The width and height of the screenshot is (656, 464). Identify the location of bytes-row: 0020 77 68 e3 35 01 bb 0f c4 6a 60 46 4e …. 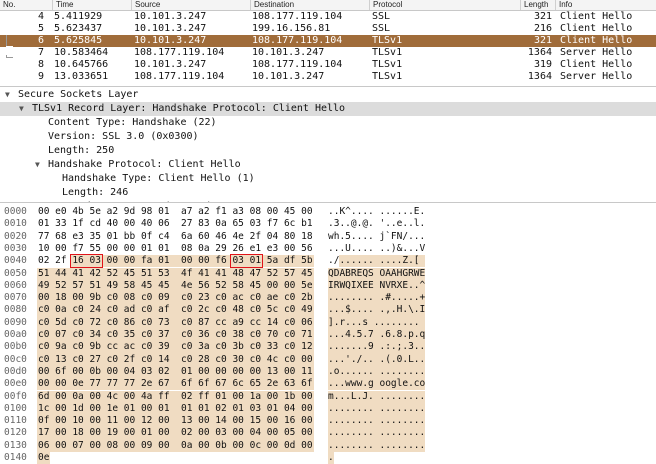
(328, 237).